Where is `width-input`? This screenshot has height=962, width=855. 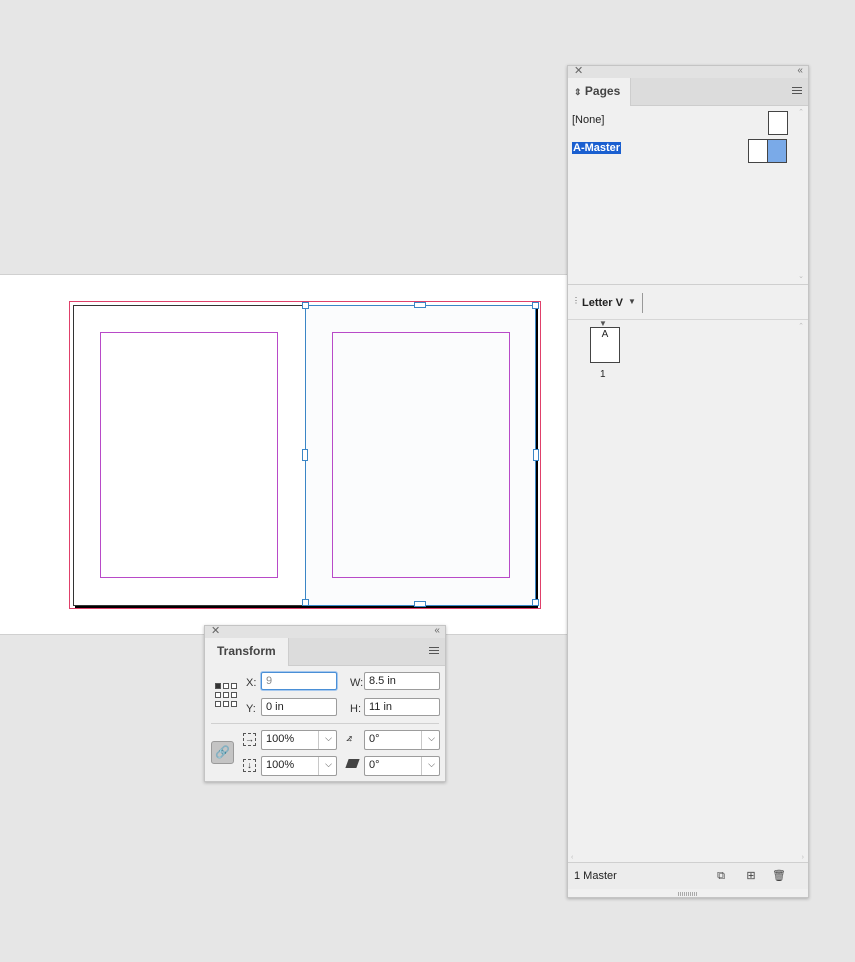 width-input is located at coordinates (402, 681).